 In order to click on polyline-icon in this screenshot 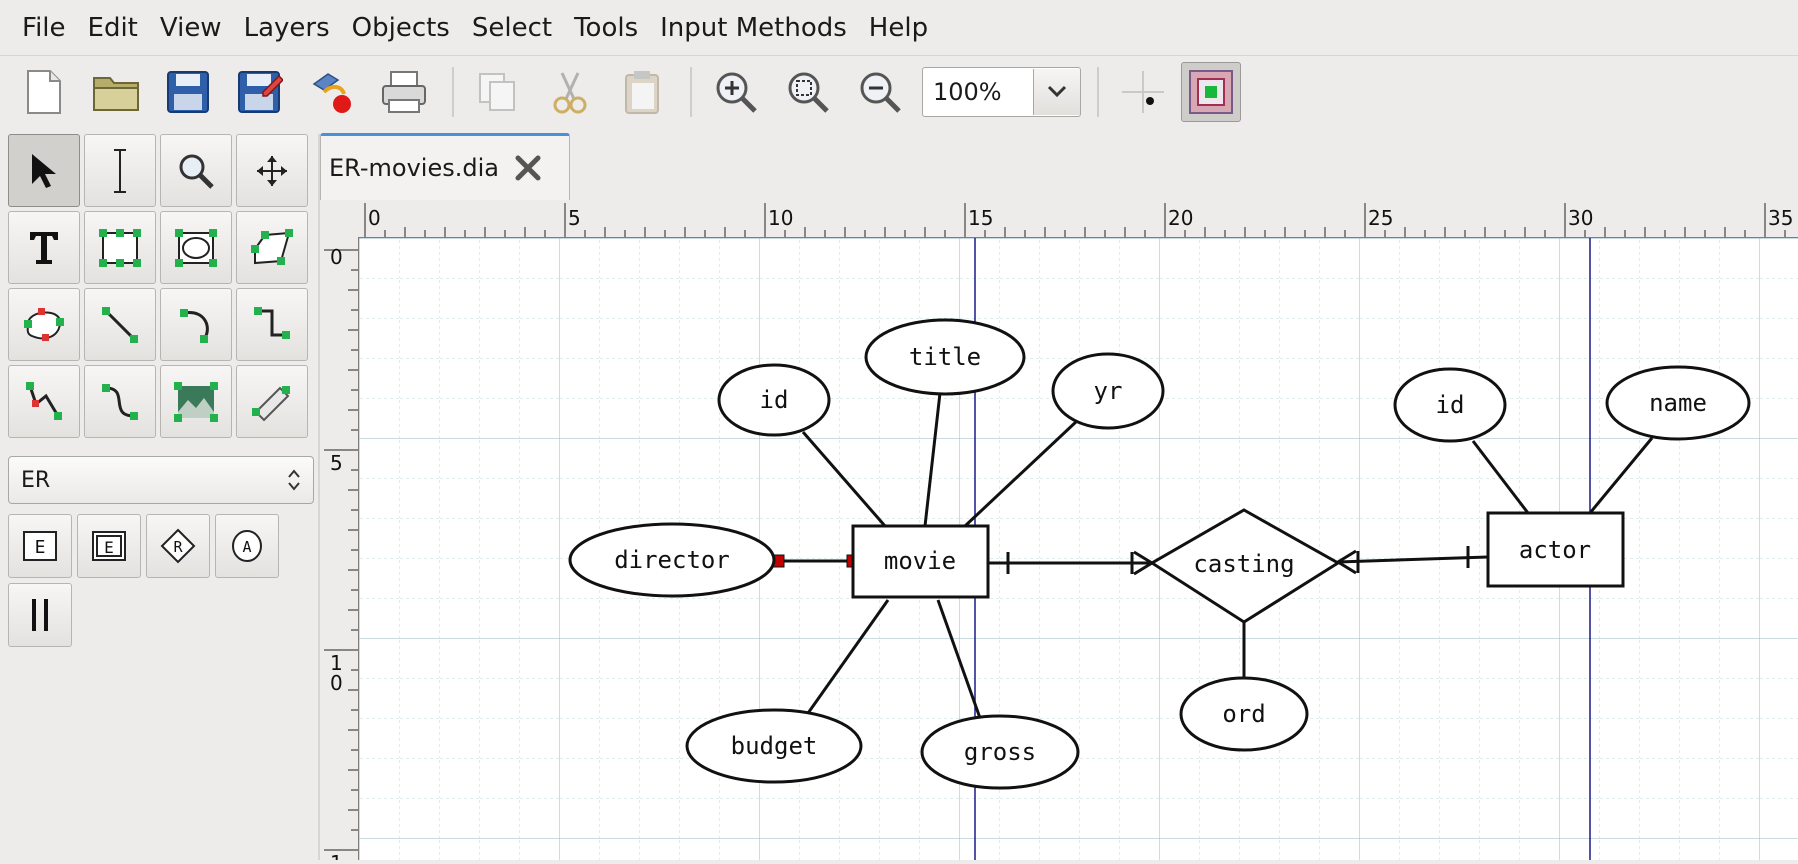, I will do `click(44, 400)`.